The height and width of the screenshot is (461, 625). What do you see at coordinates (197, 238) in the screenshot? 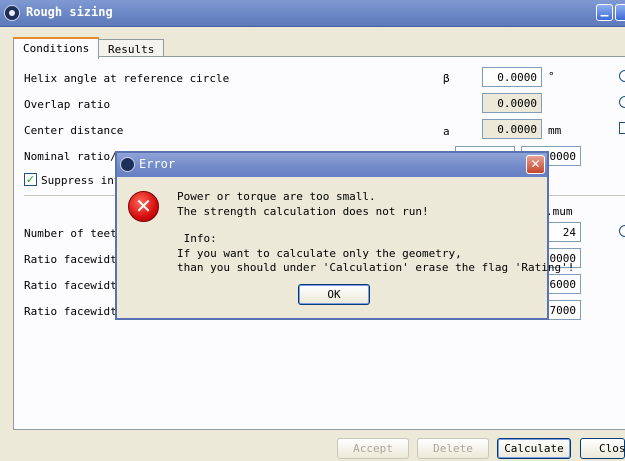
I see `error-message-line-3: Info:` at bounding box center [197, 238].